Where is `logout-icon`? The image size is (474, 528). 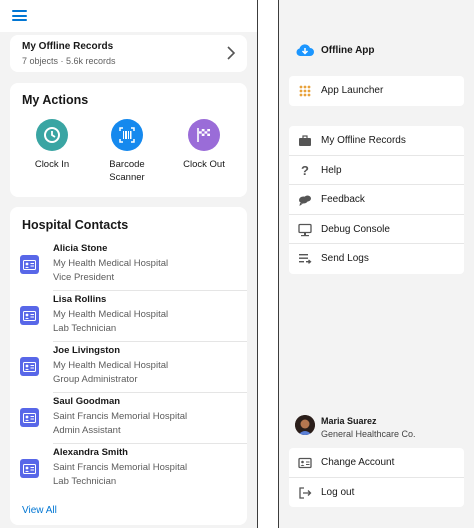
logout-icon is located at coordinates (305, 492).